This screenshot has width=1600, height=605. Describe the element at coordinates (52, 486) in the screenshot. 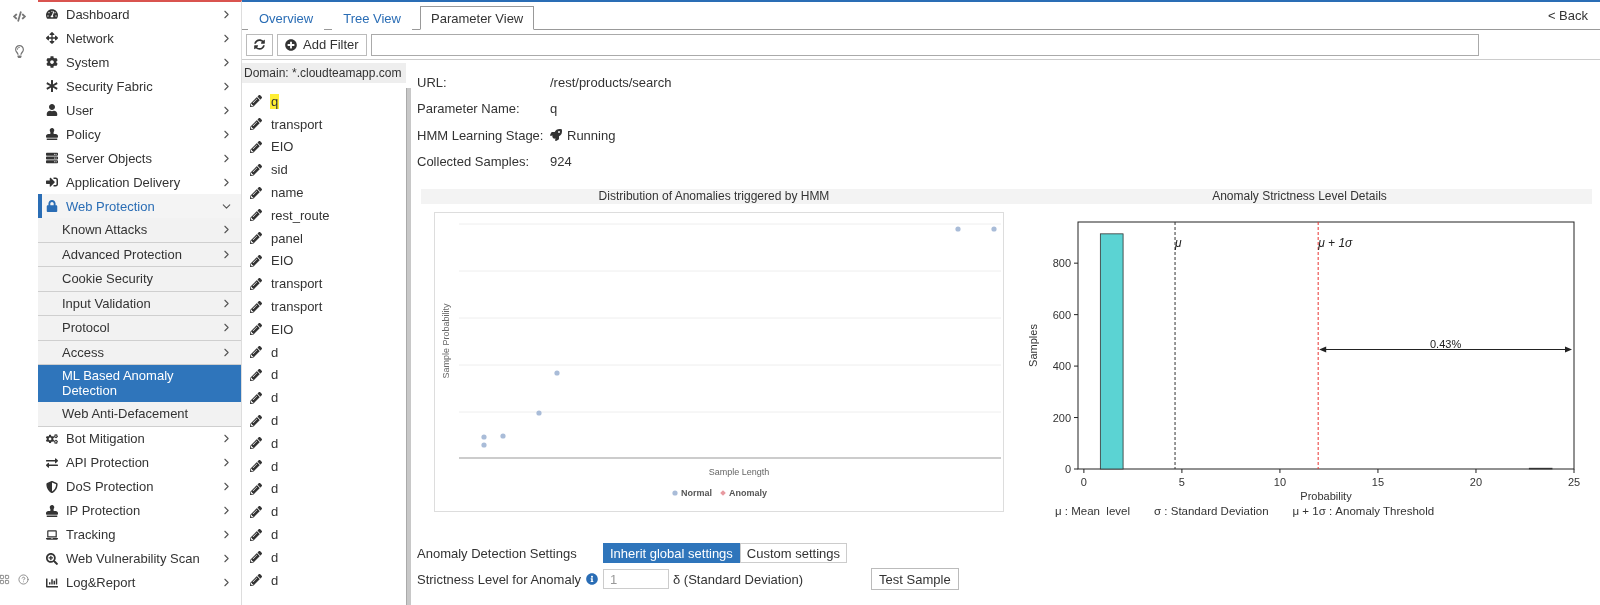

I see `shield-icon` at that location.